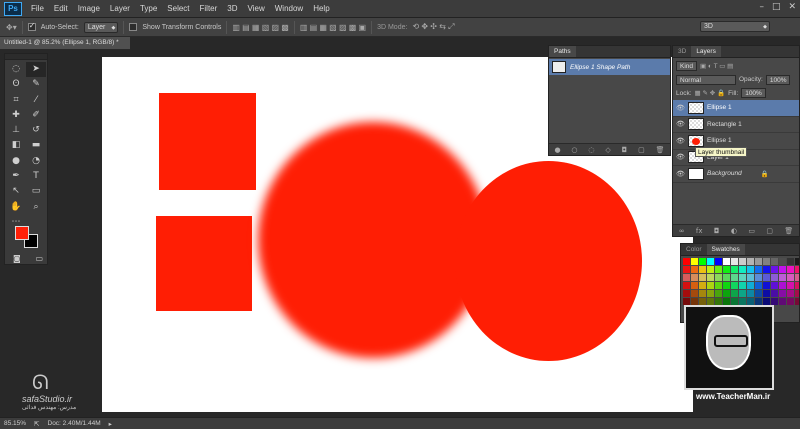 The width and height of the screenshot is (800, 429). What do you see at coordinates (716, 66) in the screenshot?
I see `filter-icons: ▣ ◐ T ▭ ▤` at bounding box center [716, 66].